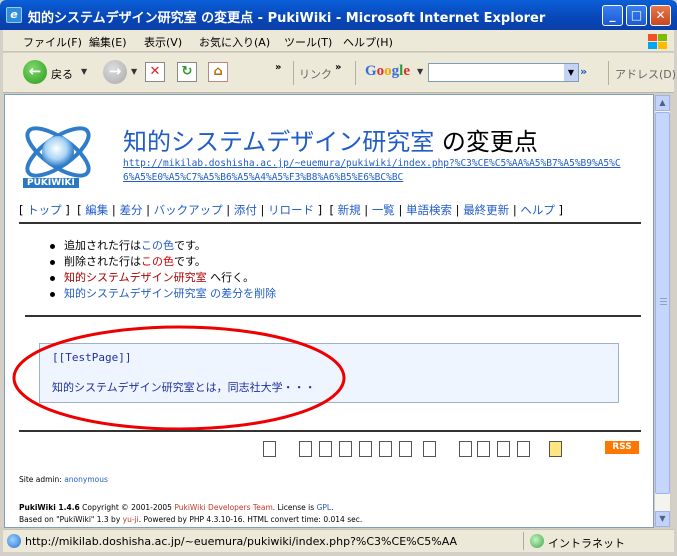  I want to click on google-search-input: ▼, so click(503, 72).